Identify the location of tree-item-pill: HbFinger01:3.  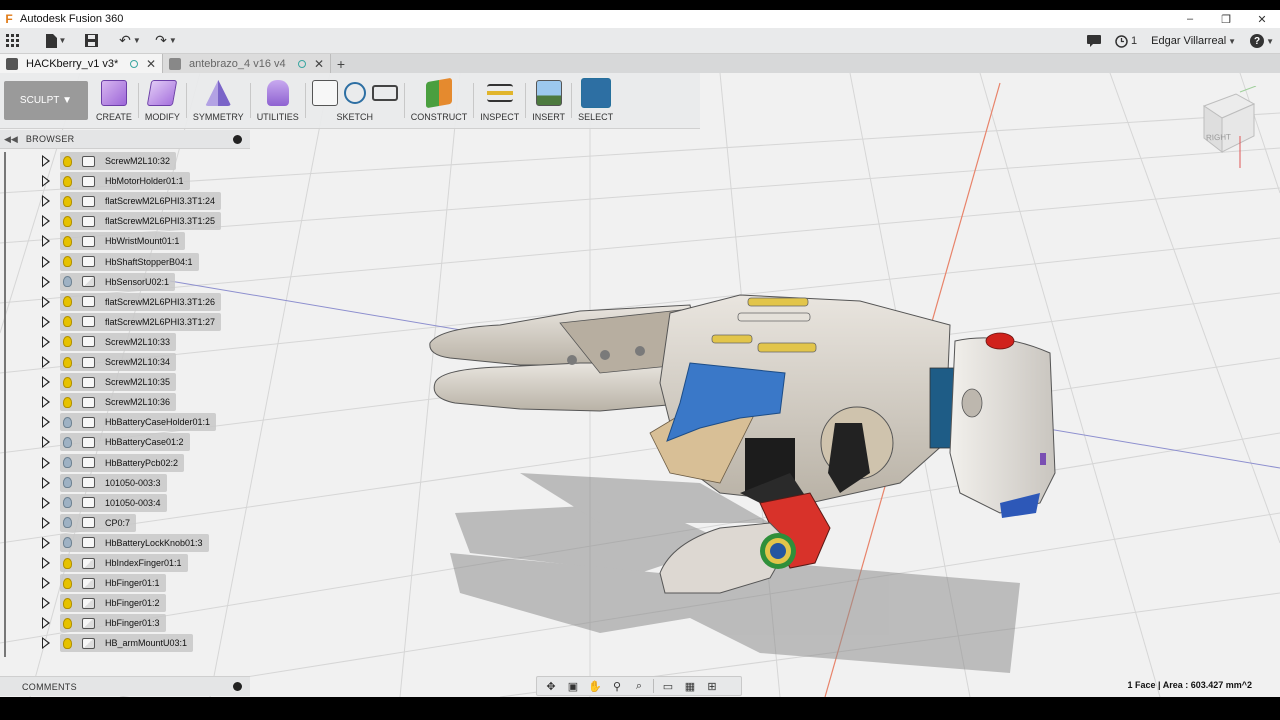
(113, 623).